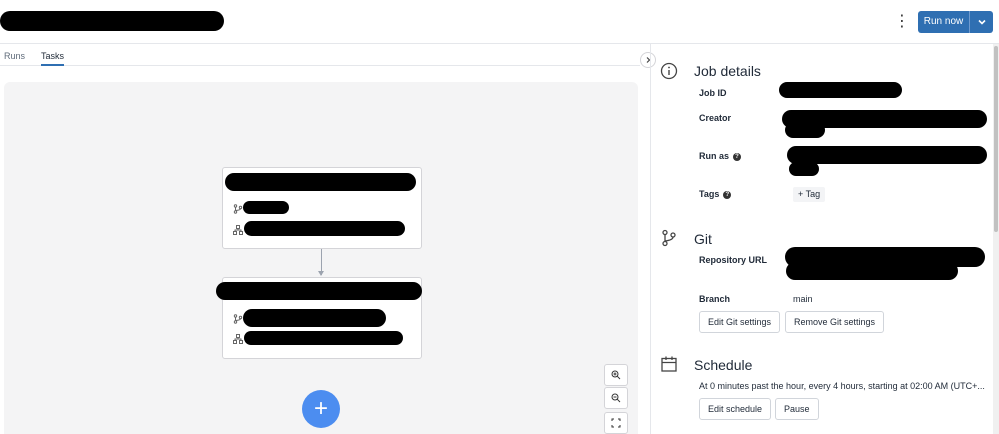  What do you see at coordinates (797, 409) in the screenshot?
I see `pause-schedule-button: Pause` at bounding box center [797, 409].